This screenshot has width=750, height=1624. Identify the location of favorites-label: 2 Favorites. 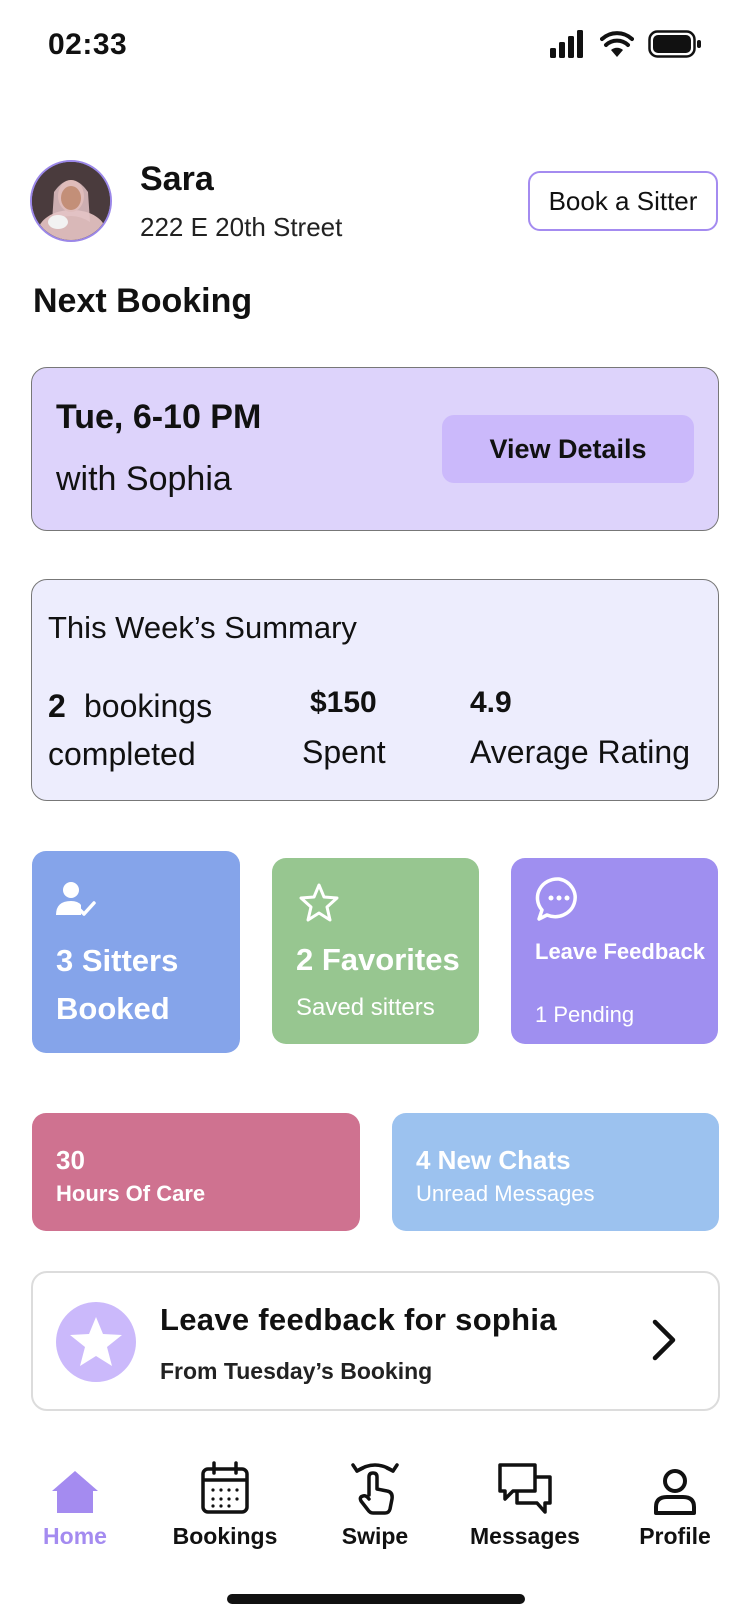
(378, 959).